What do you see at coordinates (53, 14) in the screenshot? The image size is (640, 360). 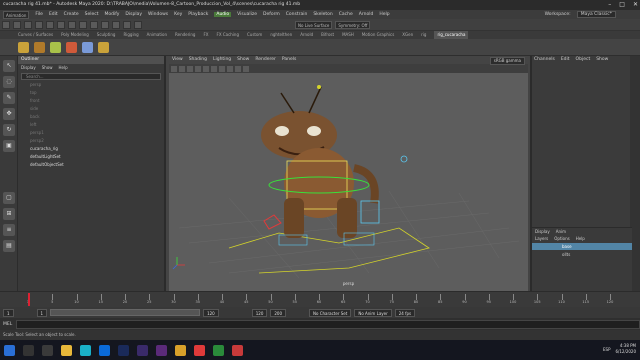 I see `menu-item-edit: Edit` at bounding box center [53, 14].